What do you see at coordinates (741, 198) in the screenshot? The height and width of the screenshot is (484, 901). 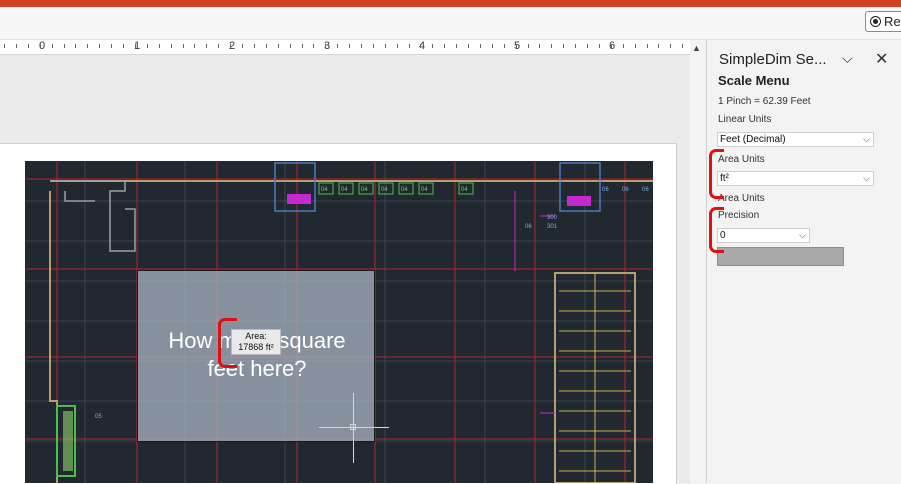 I see `area-units-label-2: Area Units` at bounding box center [741, 198].